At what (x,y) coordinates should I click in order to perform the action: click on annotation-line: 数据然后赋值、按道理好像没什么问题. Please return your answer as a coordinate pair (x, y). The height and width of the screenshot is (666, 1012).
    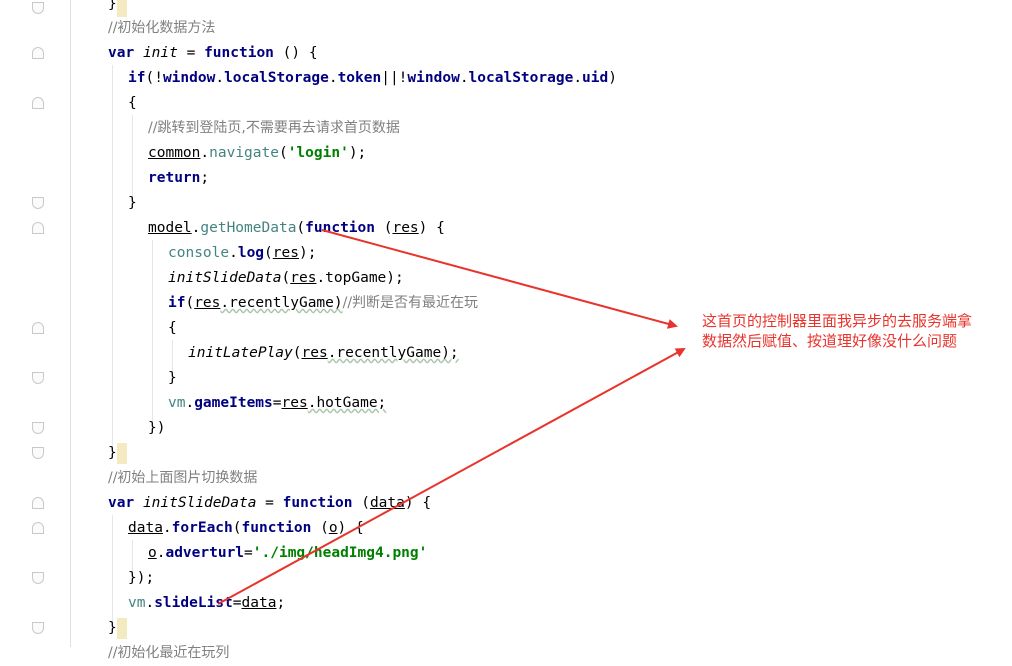
    Looking at the image, I should click on (830, 341).